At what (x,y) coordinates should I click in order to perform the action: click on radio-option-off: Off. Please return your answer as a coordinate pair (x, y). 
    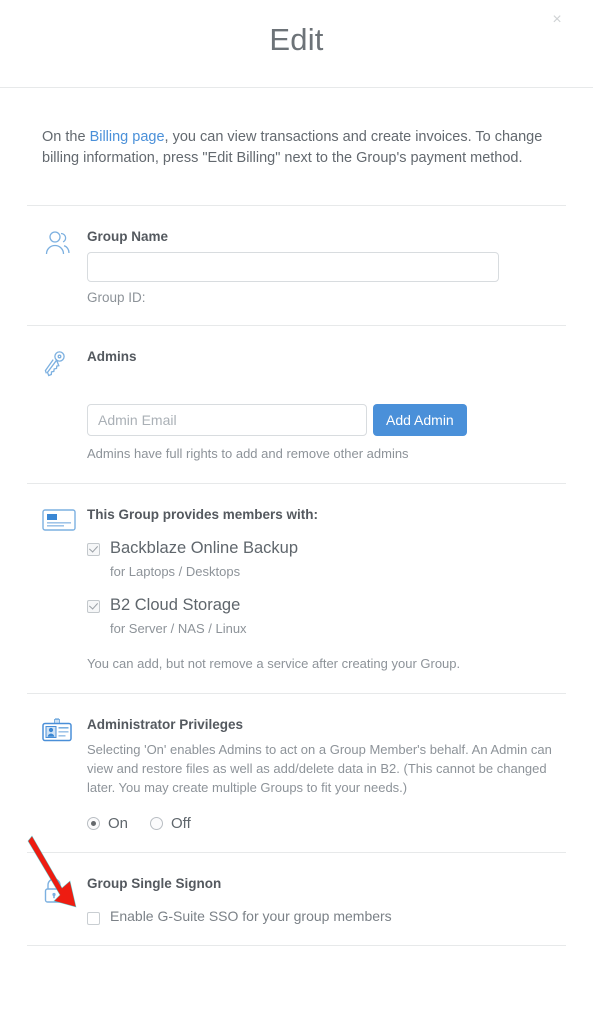
    Looking at the image, I should click on (170, 823).